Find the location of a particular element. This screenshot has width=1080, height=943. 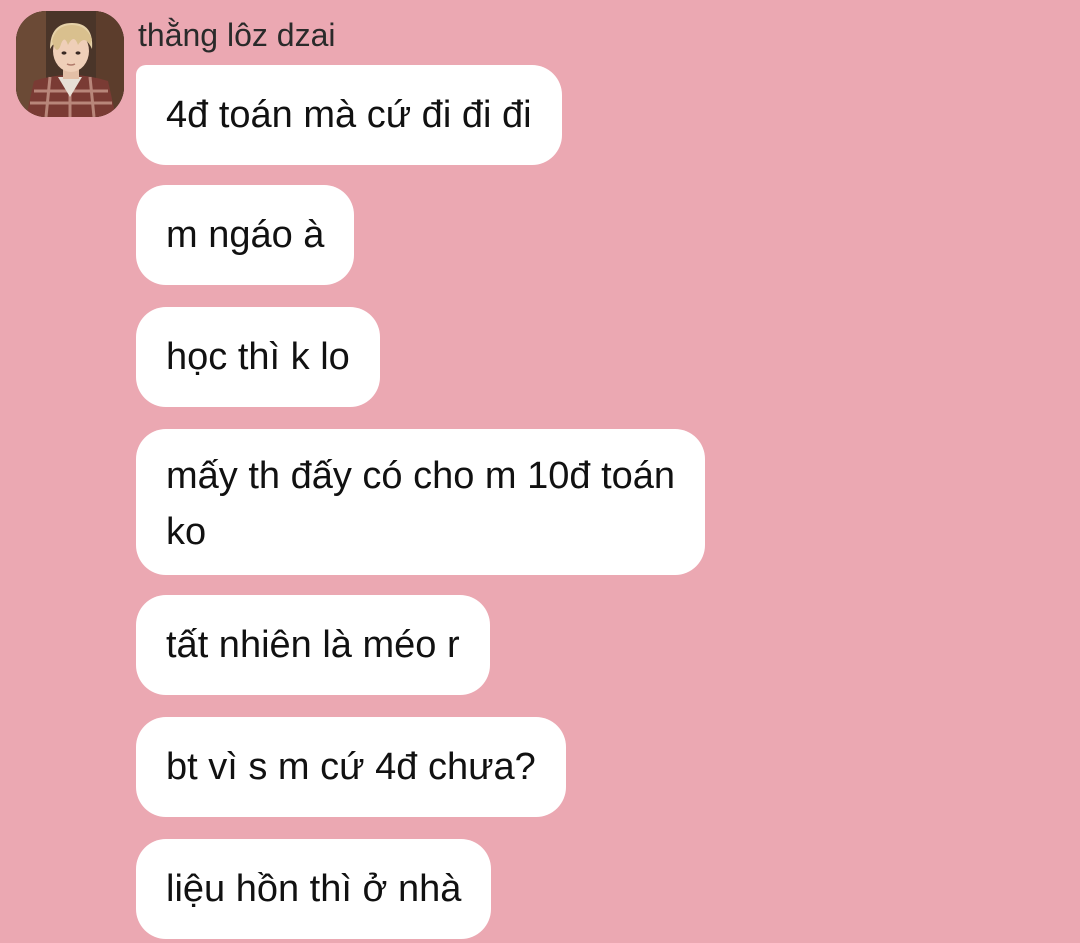

message-text: m ngáo à is located at coordinates (245, 235).